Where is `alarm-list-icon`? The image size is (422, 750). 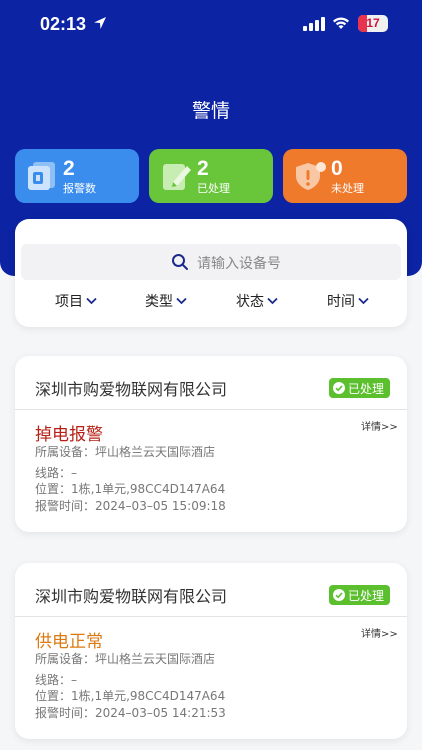 alarm-list-icon is located at coordinates (41, 176).